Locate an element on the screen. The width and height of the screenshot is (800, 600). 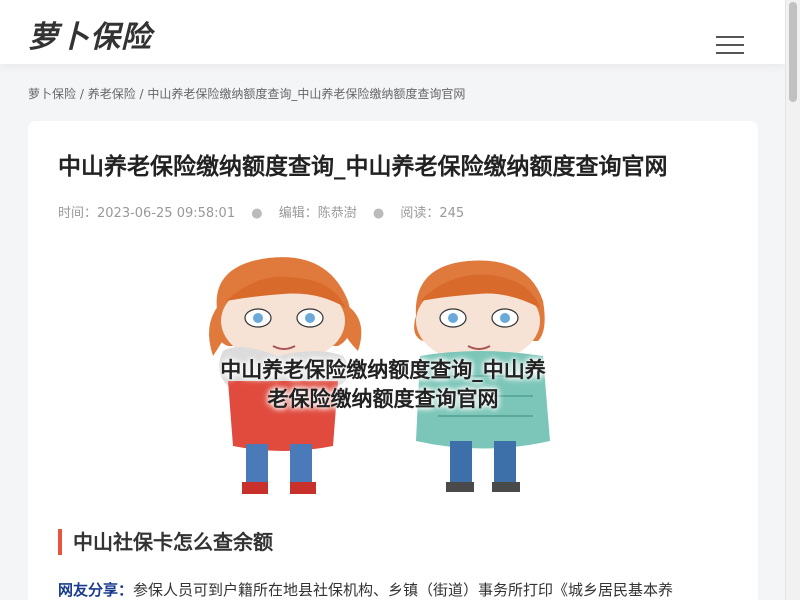
site-header: 萝卜保险 is located at coordinates (392, 32).